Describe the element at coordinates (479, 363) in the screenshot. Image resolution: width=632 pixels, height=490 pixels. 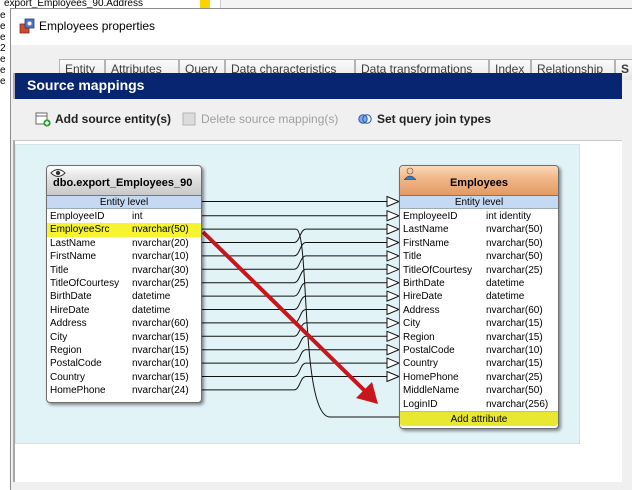
I see `target-attribute-row: Country nvarchar(15)` at that location.